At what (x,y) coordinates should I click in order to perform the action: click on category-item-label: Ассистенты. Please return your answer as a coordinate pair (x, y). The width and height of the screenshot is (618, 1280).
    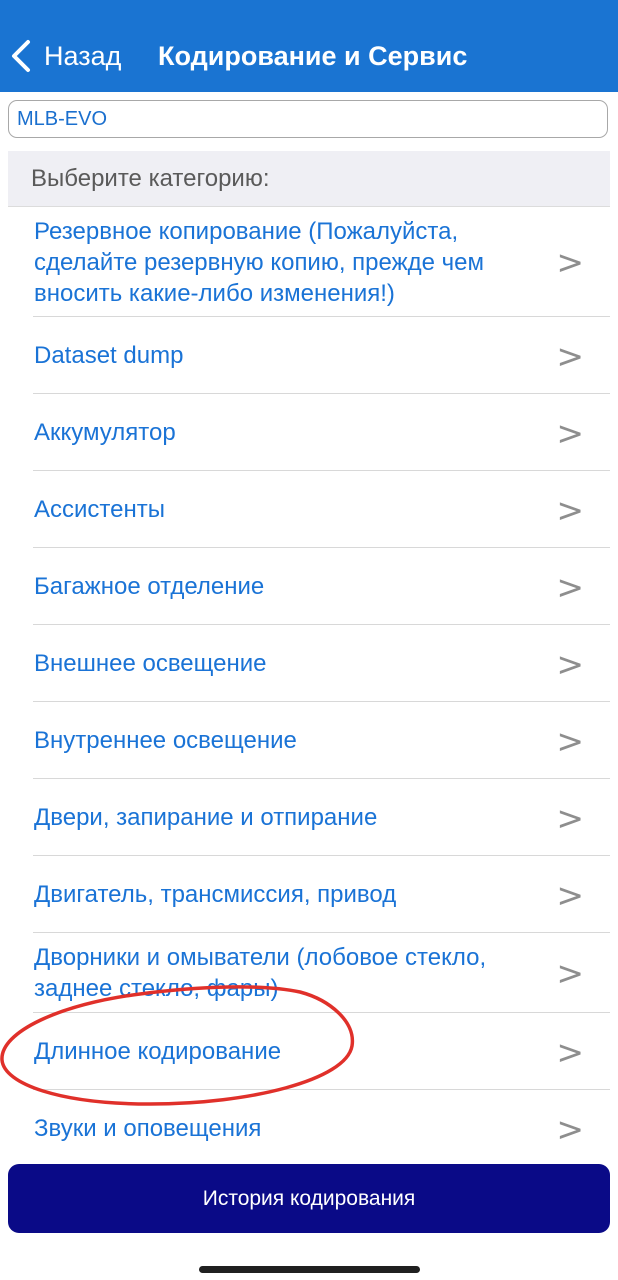
    Looking at the image, I should click on (99, 509).